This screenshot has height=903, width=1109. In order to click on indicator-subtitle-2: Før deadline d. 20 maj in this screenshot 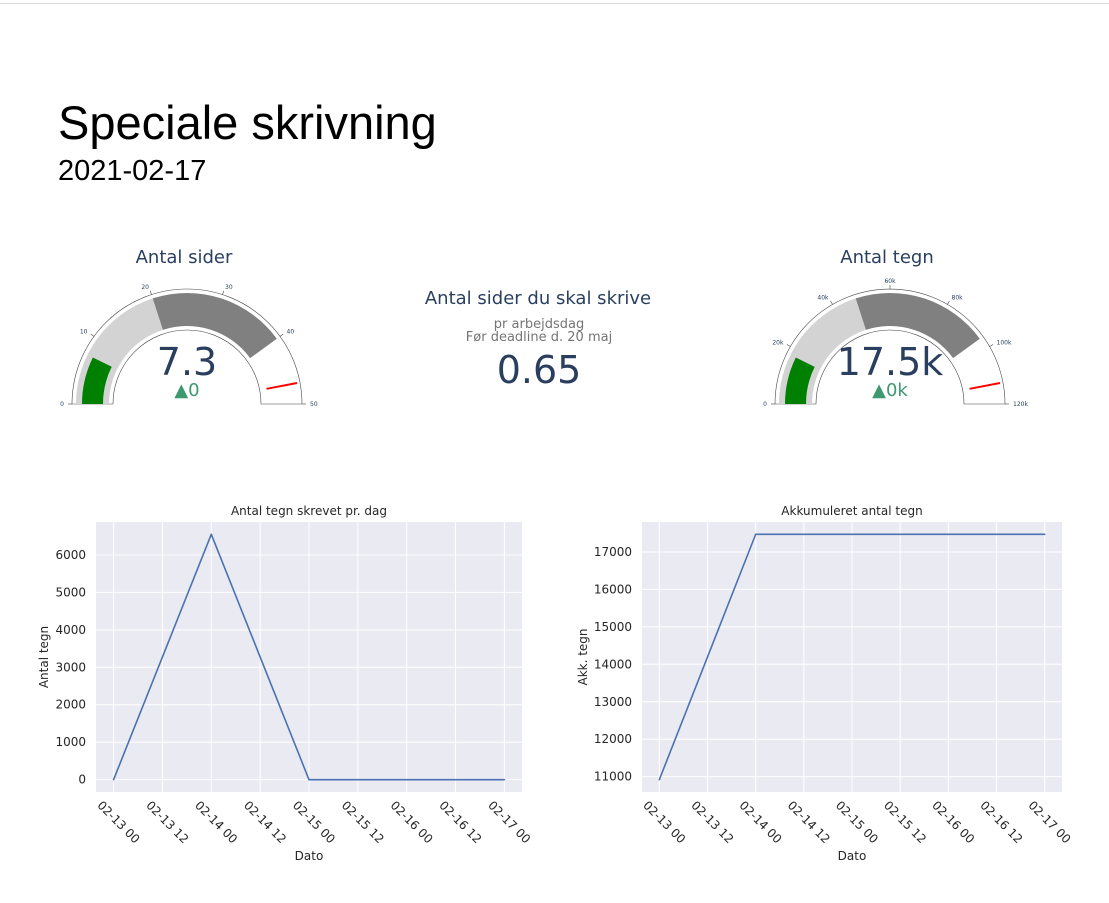, I will do `click(539, 337)`.